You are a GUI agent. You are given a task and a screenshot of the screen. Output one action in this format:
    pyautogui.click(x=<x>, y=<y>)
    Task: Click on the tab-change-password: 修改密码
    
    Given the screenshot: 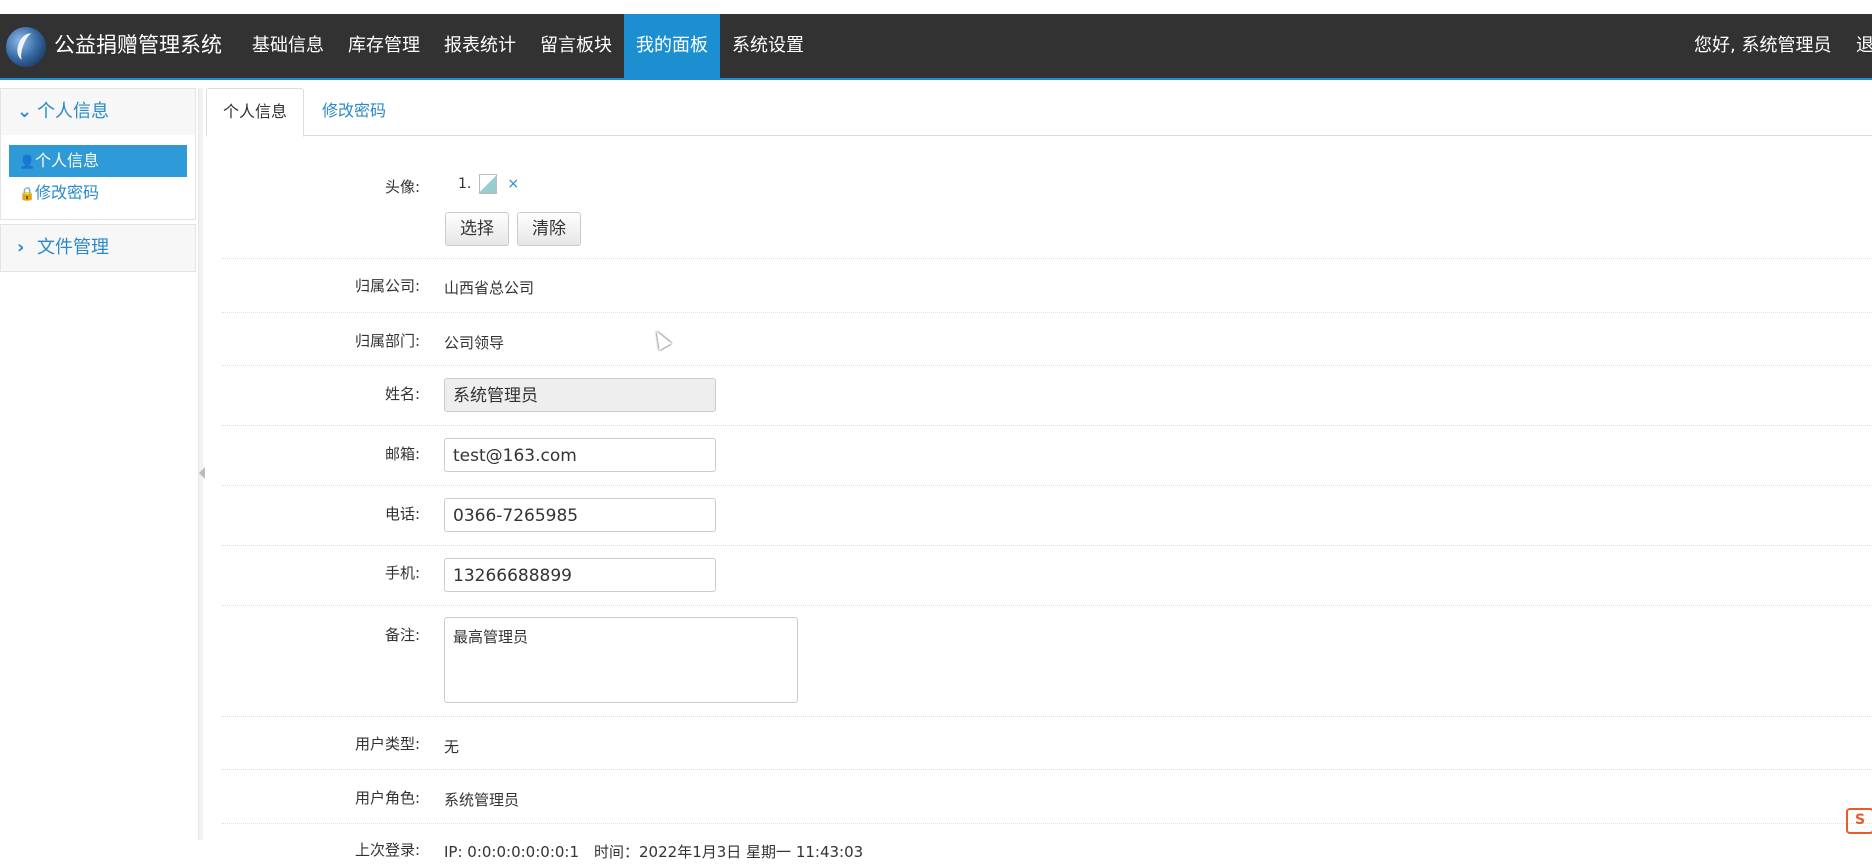 What is the action you would take?
    pyautogui.click(x=354, y=111)
    